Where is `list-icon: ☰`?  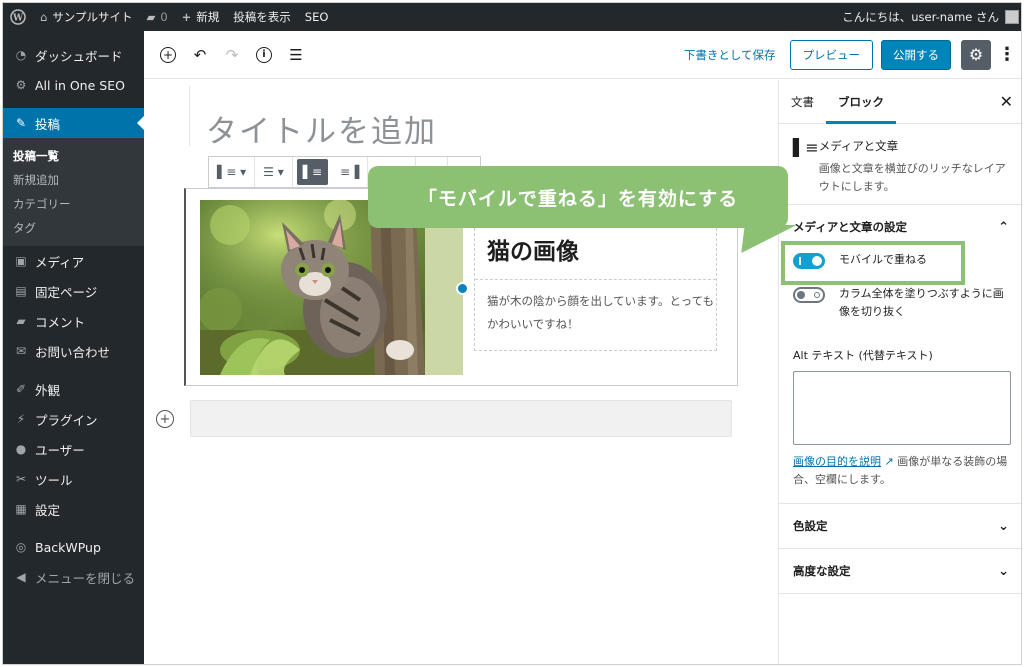
list-icon: ☰ is located at coordinates (296, 54).